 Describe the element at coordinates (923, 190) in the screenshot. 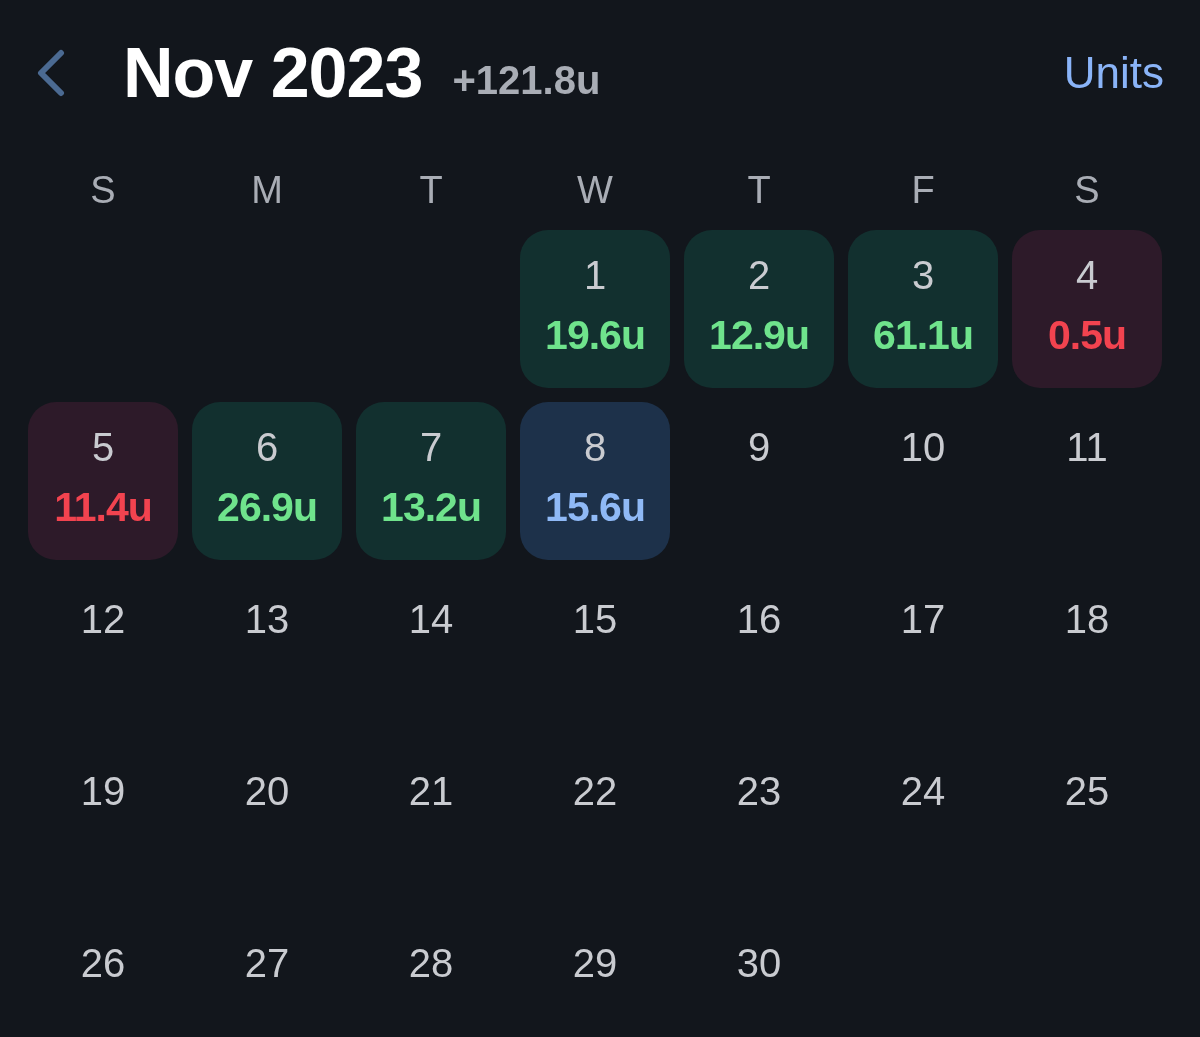

I see `weekday-label: F` at that location.